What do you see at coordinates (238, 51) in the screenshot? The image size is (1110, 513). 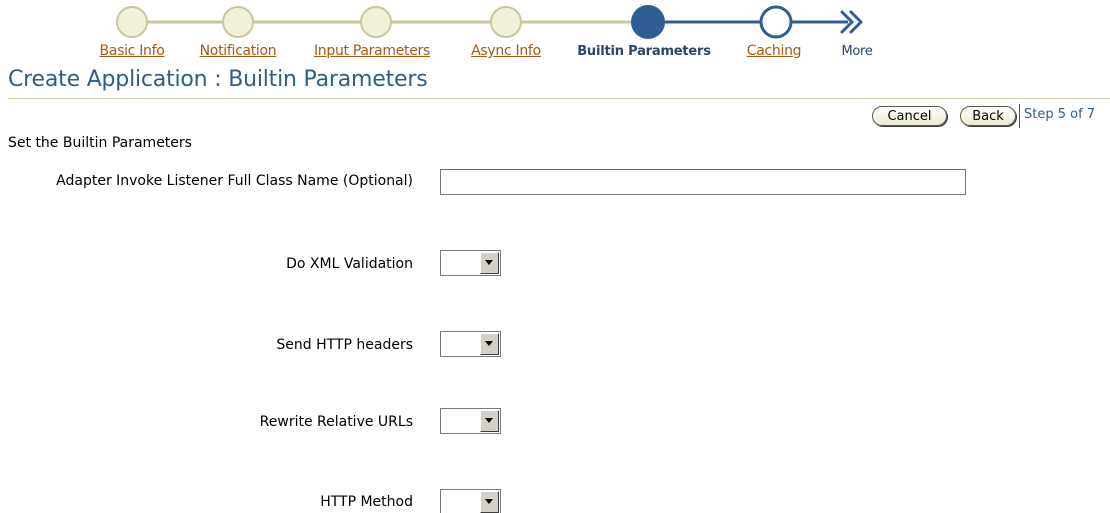 I see `train-link-notification: Notification` at bounding box center [238, 51].